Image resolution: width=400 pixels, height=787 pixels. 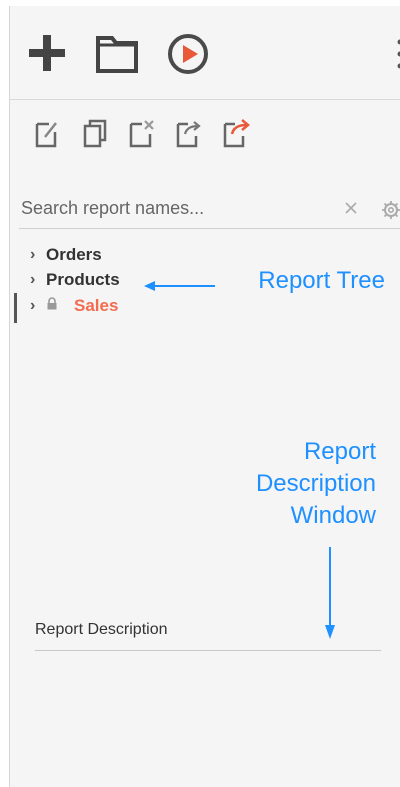 What do you see at coordinates (180, 288) in the screenshot?
I see `report-tree-arrow` at bounding box center [180, 288].